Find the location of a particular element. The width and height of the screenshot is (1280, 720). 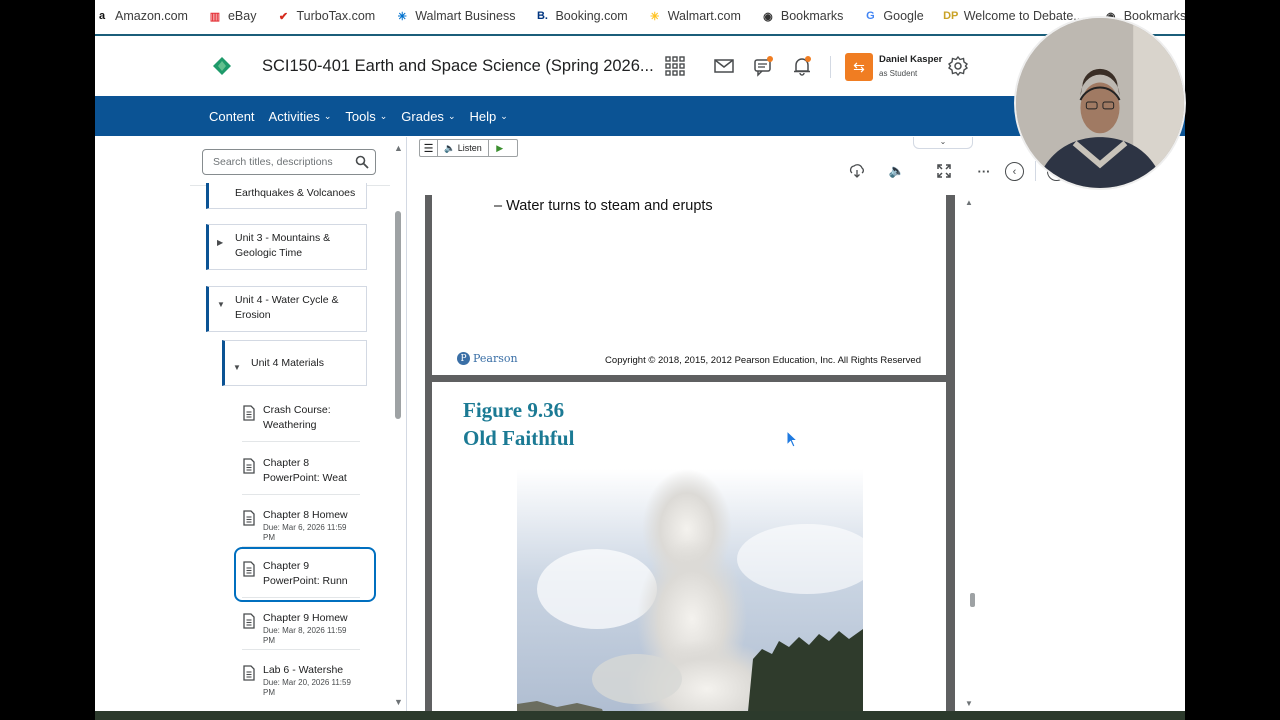

collapse-chevron-icon: ⌄ is located at coordinates (943, 143).